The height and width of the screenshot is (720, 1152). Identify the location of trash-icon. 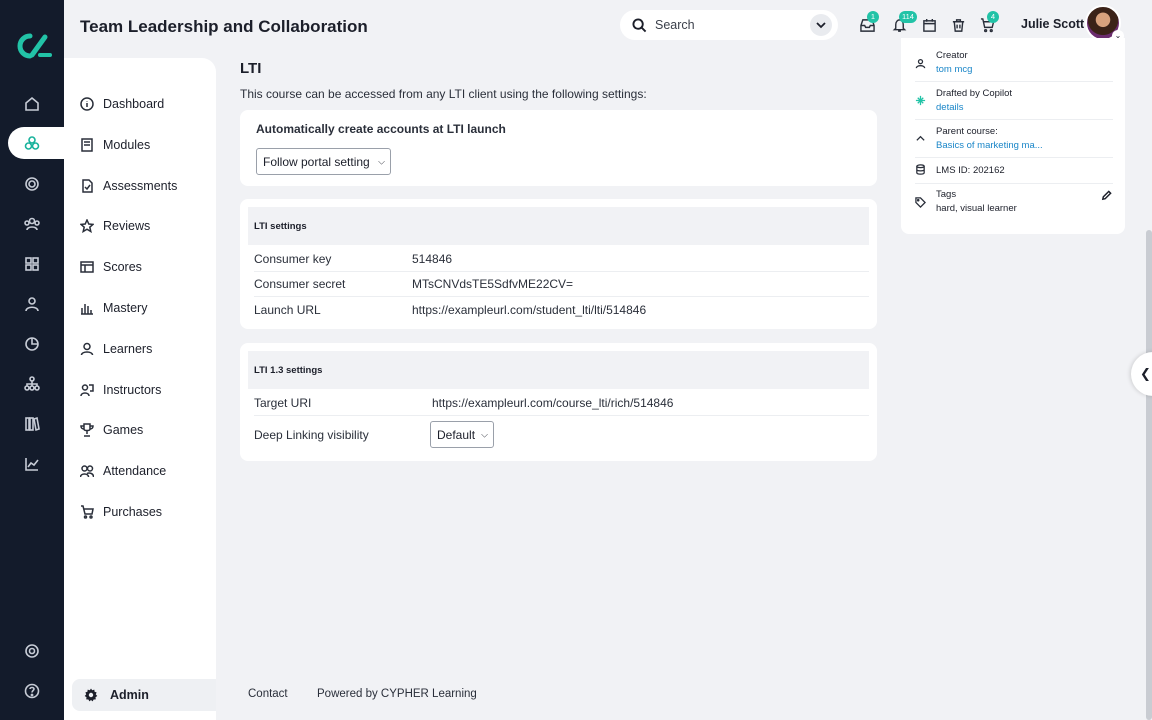
(958, 25).